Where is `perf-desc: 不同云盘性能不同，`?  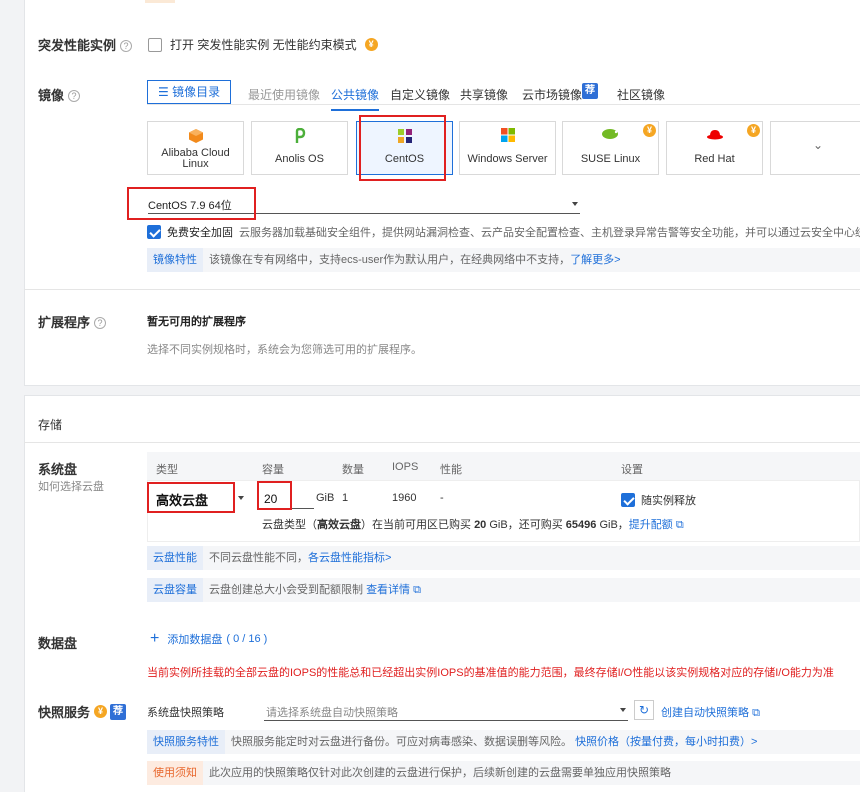
perf-desc: 不同云盘性能不同， is located at coordinates (258, 558).